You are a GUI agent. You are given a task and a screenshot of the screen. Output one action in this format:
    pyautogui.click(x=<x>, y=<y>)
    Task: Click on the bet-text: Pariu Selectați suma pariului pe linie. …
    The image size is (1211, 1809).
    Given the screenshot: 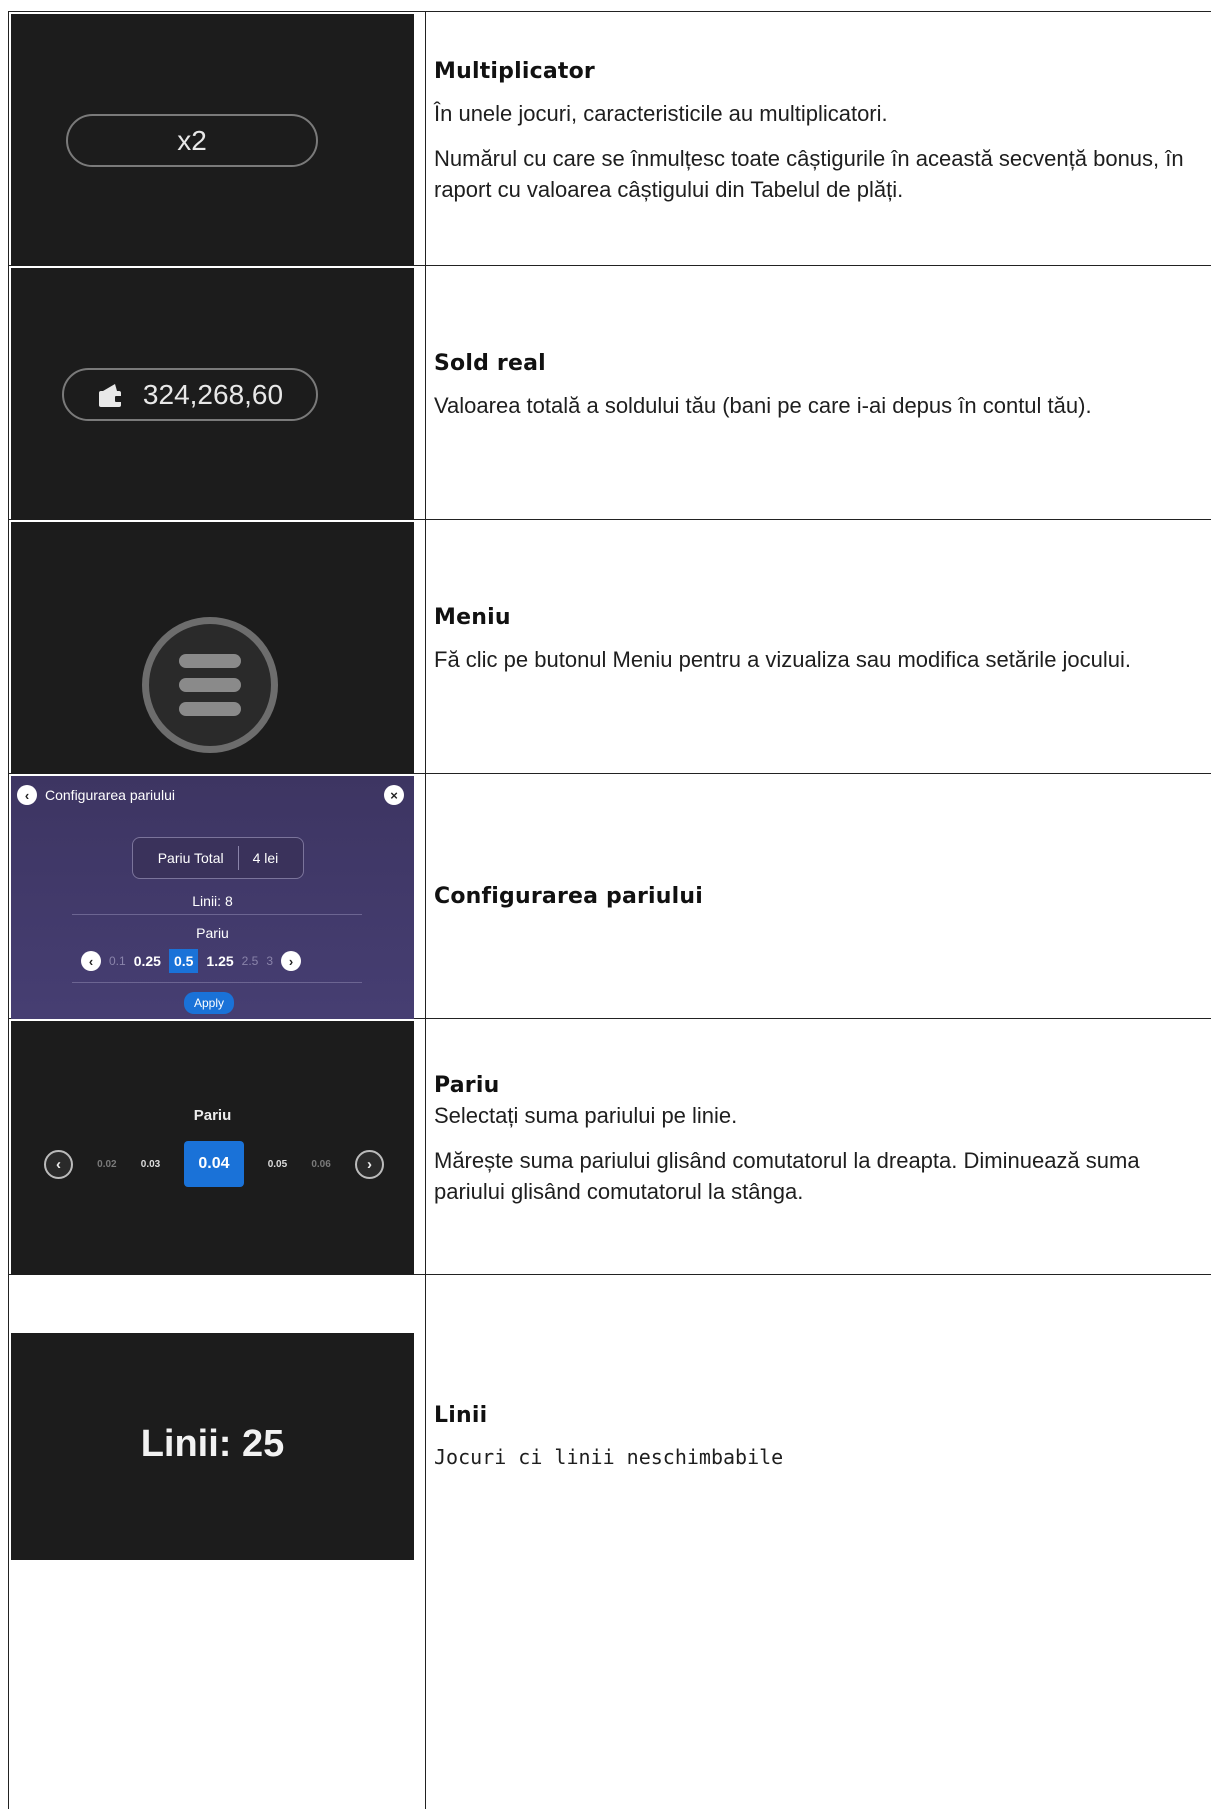 What is the action you would take?
    pyautogui.click(x=819, y=1147)
    